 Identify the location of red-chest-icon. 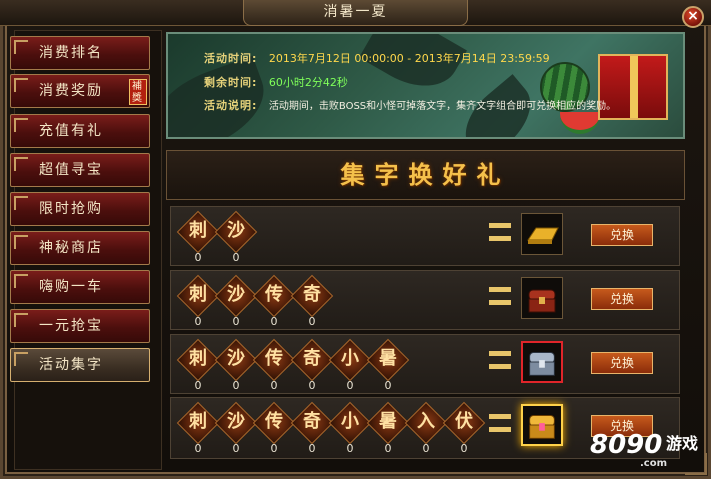
(542, 298).